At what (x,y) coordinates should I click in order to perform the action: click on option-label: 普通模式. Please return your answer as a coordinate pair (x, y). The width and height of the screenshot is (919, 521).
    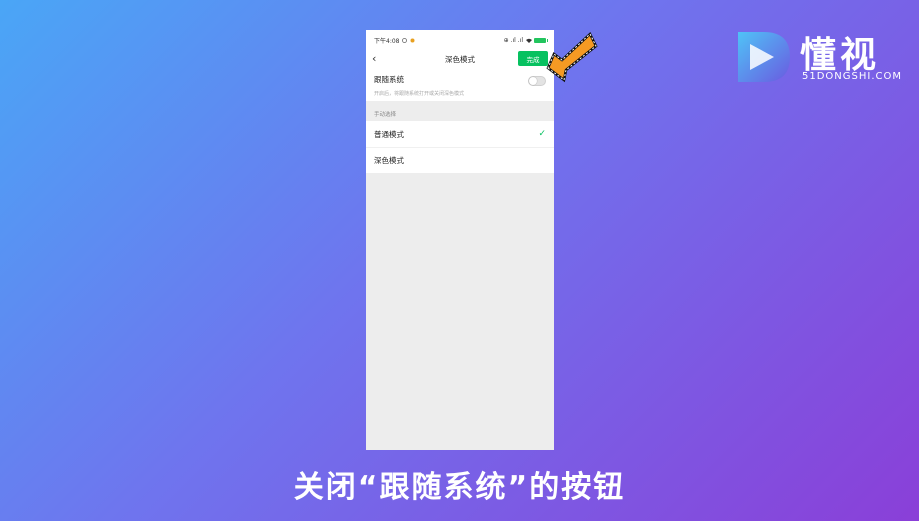
    Looking at the image, I should click on (389, 134).